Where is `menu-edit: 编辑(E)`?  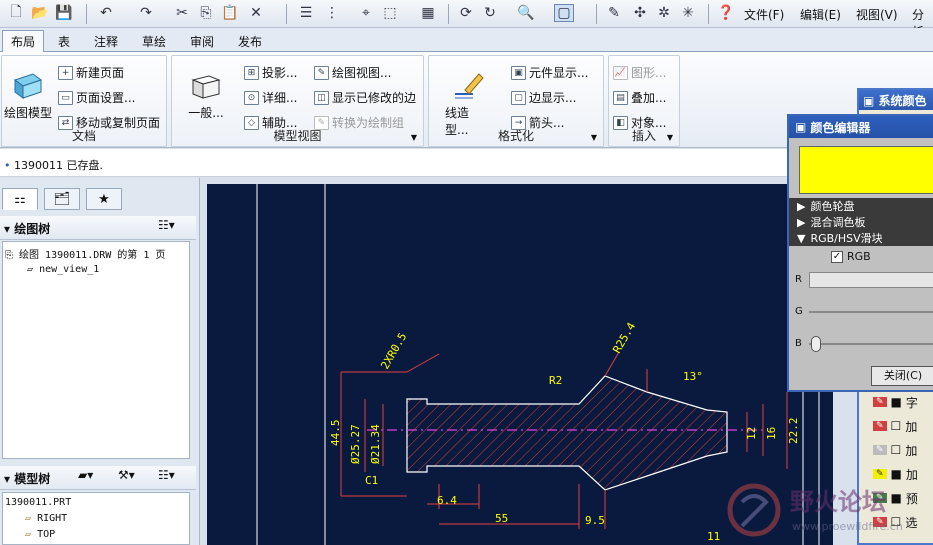
menu-edit: 编辑(E) is located at coordinates (820, 14).